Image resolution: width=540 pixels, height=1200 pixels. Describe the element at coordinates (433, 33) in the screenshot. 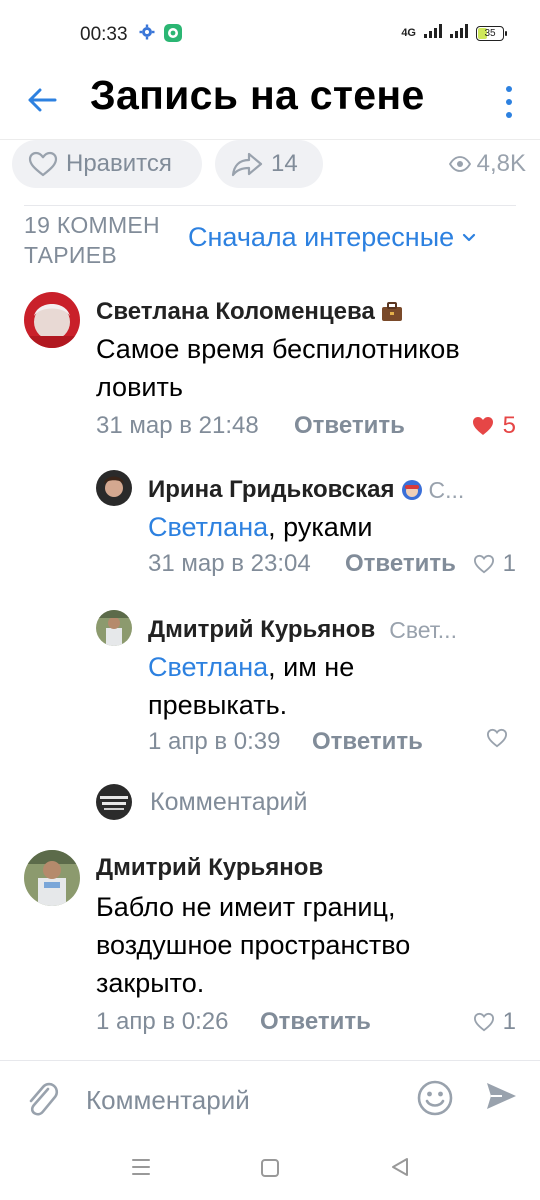

I see `signal-icon` at that location.